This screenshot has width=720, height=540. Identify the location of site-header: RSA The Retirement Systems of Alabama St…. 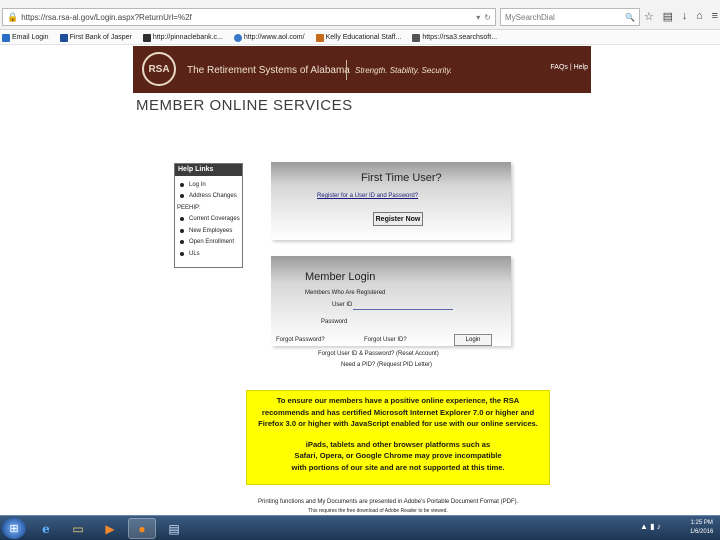
(362, 69).